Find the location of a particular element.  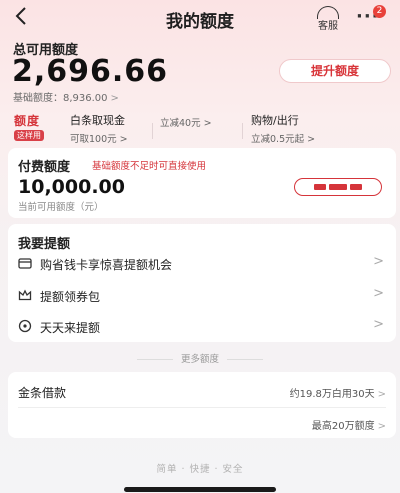

usage-item-sub: 立减40元 > is located at coordinates (186, 123).